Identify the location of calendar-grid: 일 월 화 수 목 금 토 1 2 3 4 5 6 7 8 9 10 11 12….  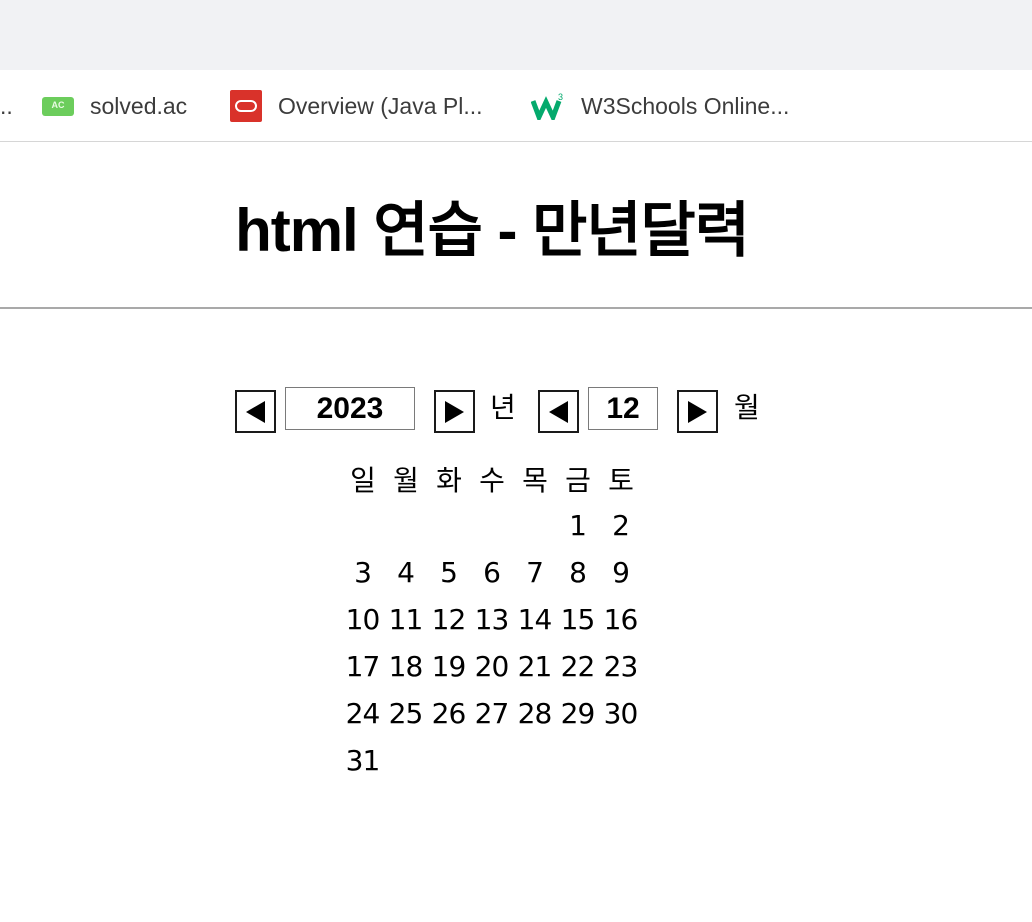
(491, 620).